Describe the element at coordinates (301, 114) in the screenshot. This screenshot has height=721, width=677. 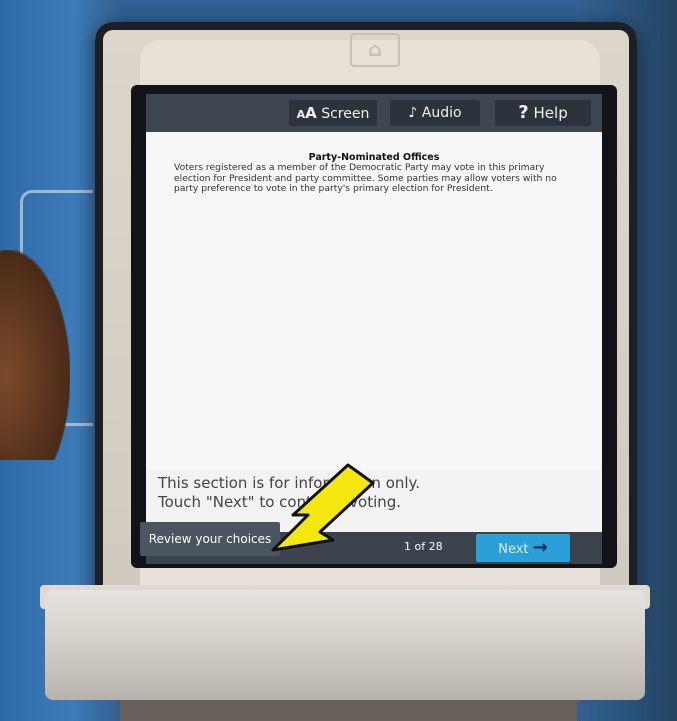
I see `screen-aa-icon: A` at that location.